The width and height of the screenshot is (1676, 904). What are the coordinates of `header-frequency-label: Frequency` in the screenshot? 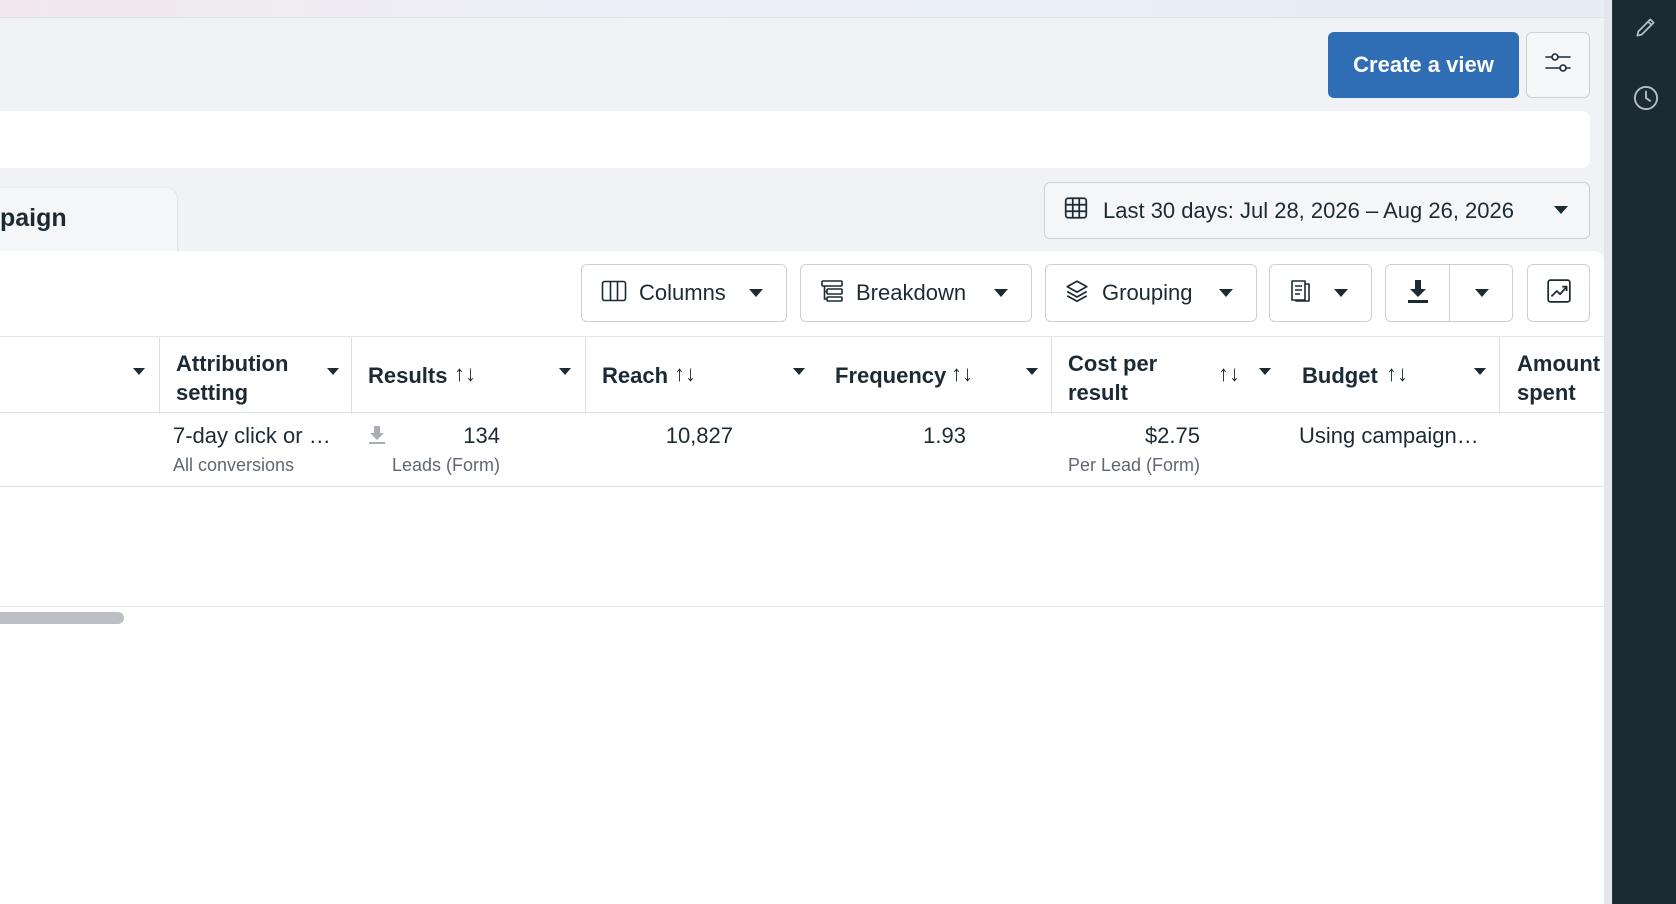 It's located at (891, 375).